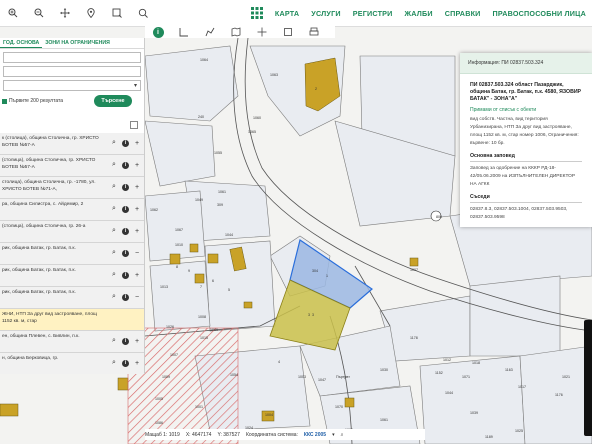 This screenshot has height=444, width=592. I want to click on search-icon: ⌕, so click(342, 435).